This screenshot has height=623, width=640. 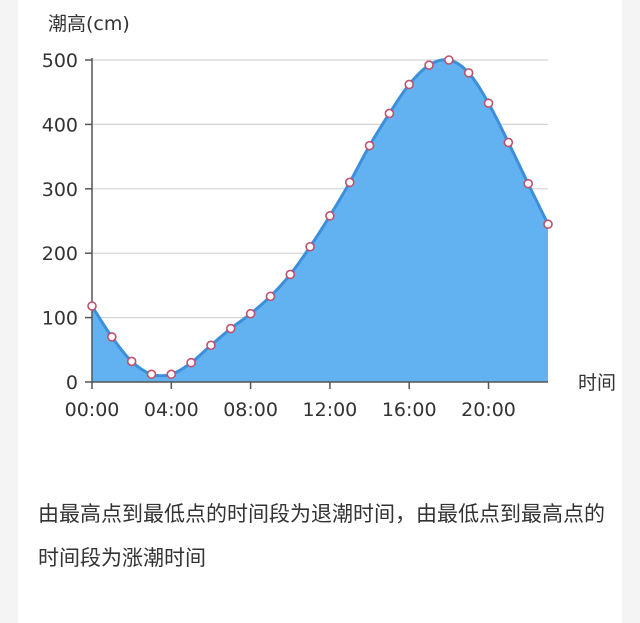 What do you see at coordinates (330, 410) in the screenshot?
I see `x-tick-label: 12:00` at bounding box center [330, 410].